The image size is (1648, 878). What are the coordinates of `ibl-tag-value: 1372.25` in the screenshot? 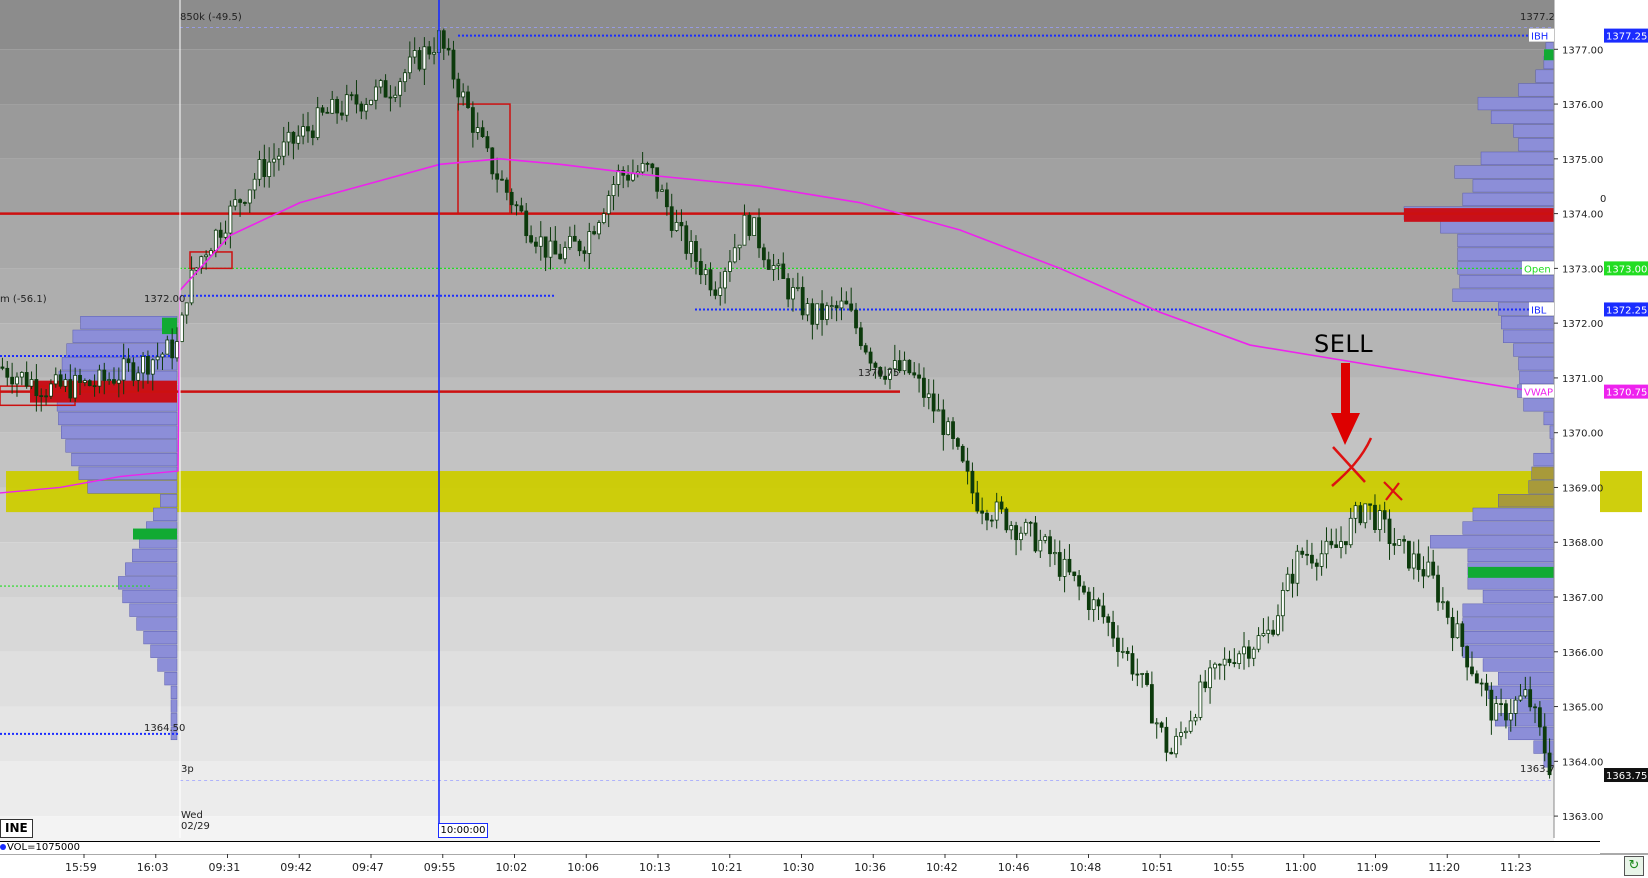 It's located at (1626, 310).